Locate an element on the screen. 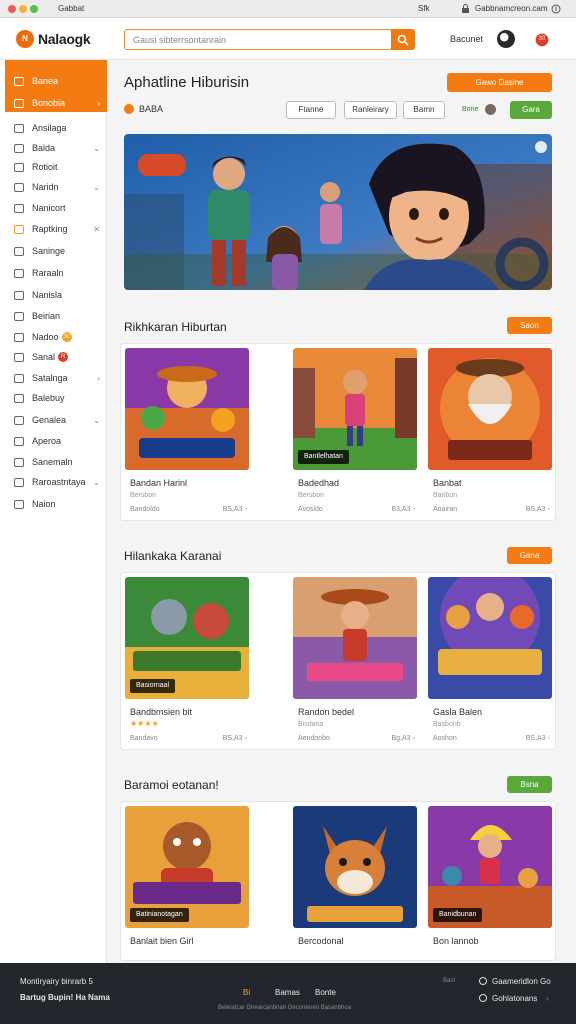 Image resolution: width=576 pixels, height=1024 pixels. notification-avatar: 30 is located at coordinates (542, 39).